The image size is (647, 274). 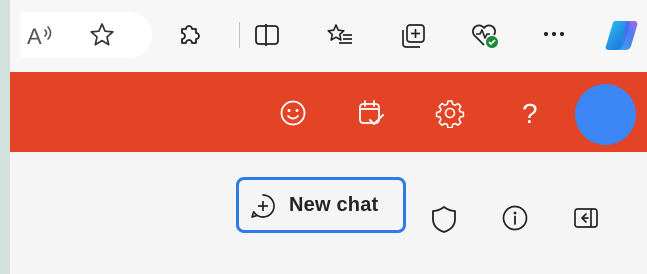 I want to click on new-chat-button: New chat, so click(x=321, y=205).